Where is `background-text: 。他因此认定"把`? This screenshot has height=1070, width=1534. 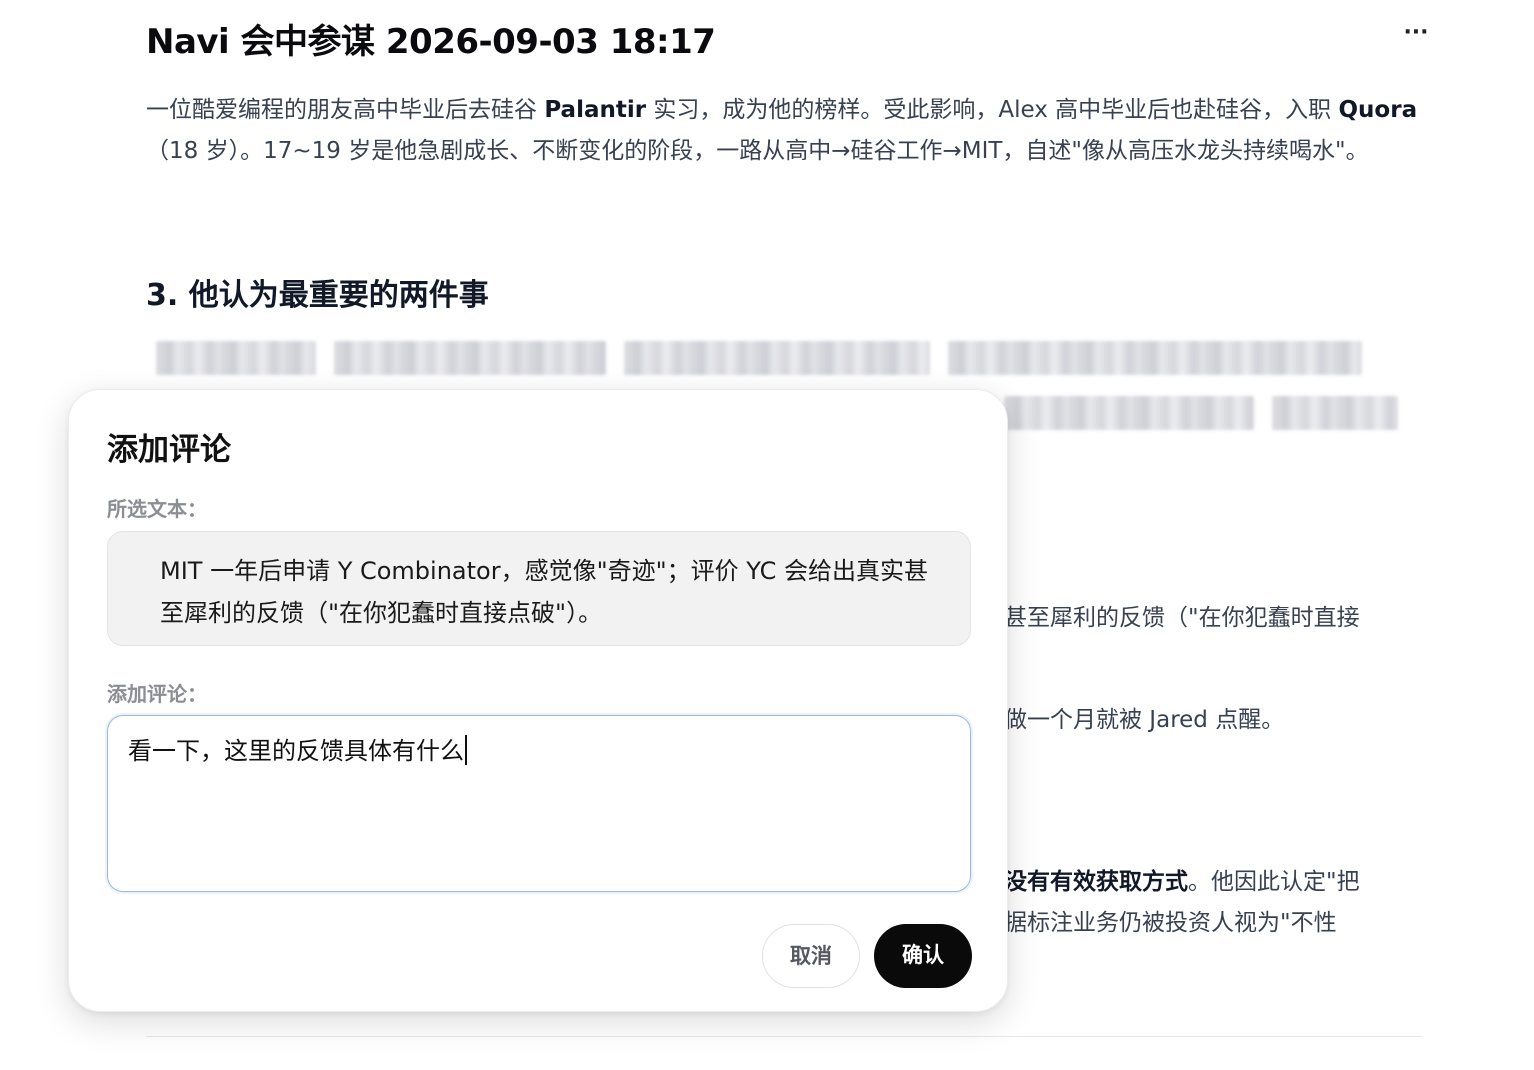 background-text: 。他因此认定"把 is located at coordinates (1274, 882).